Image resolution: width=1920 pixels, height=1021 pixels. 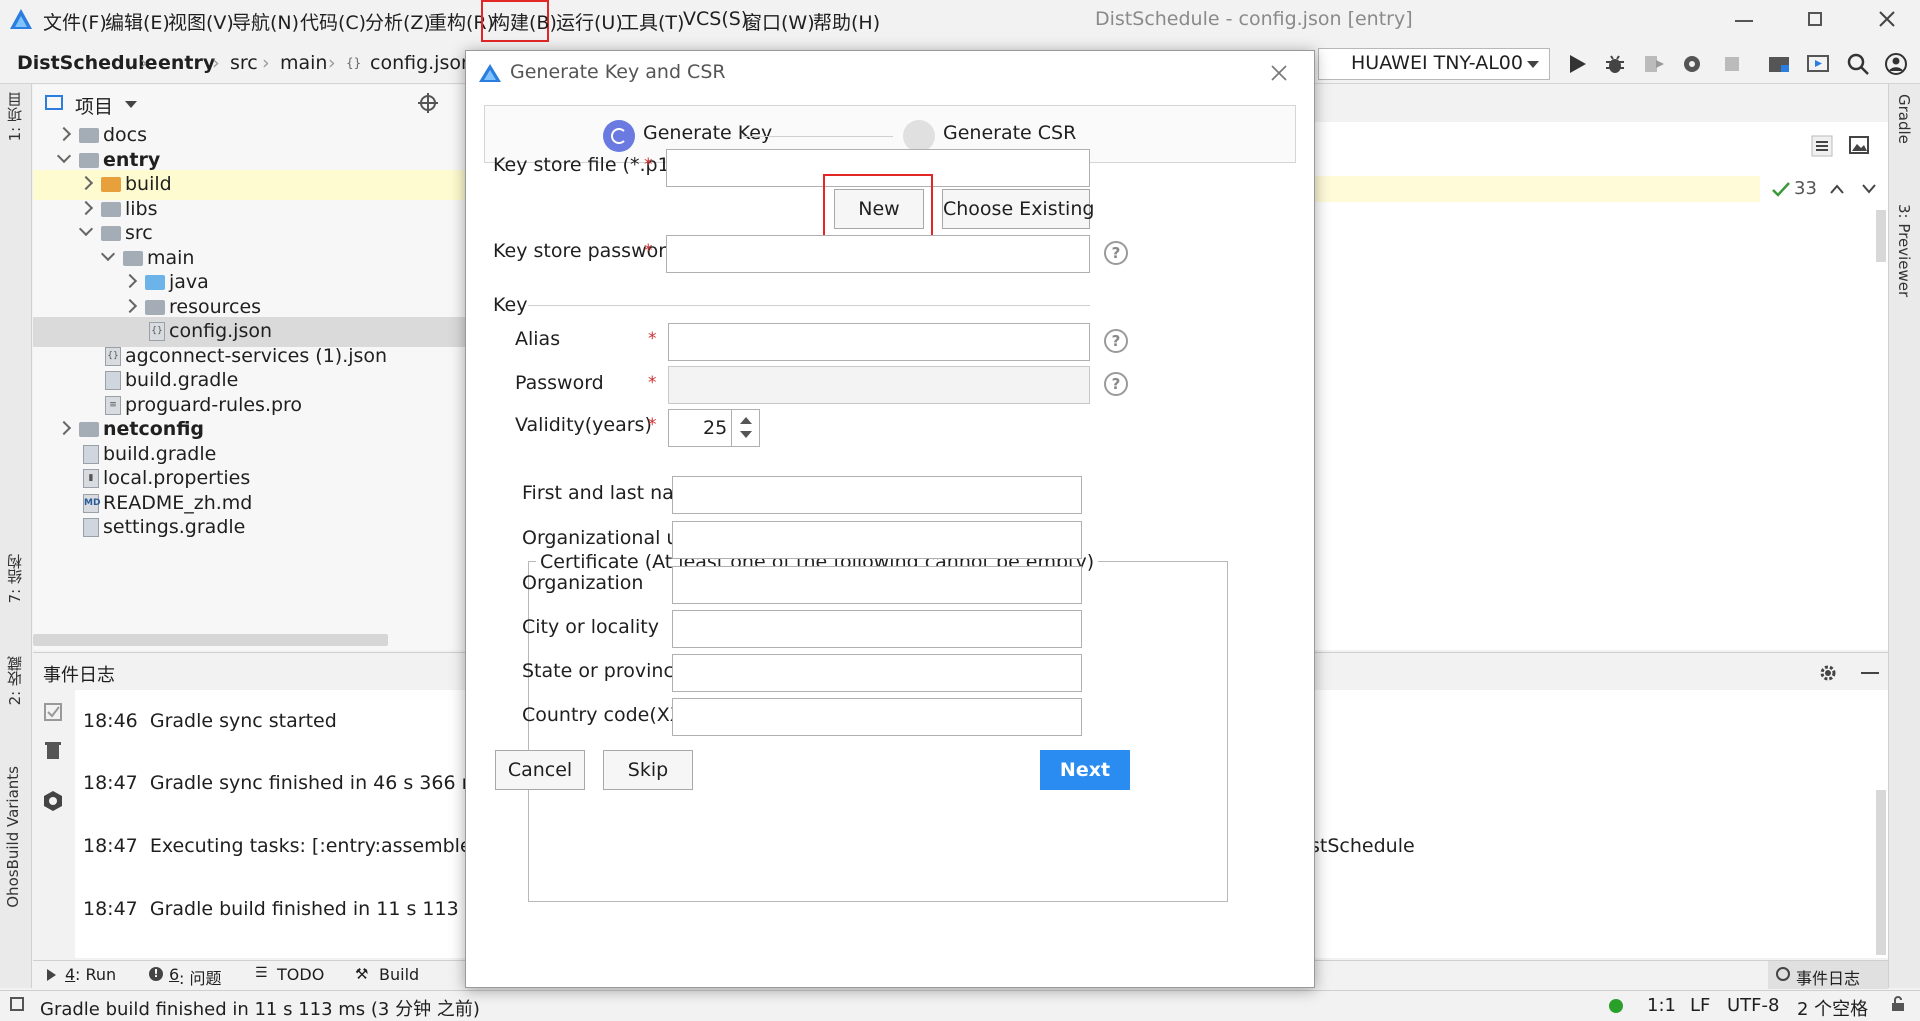 I want to click on structure-tool-tab: 7: 结构, so click(x=14, y=578).